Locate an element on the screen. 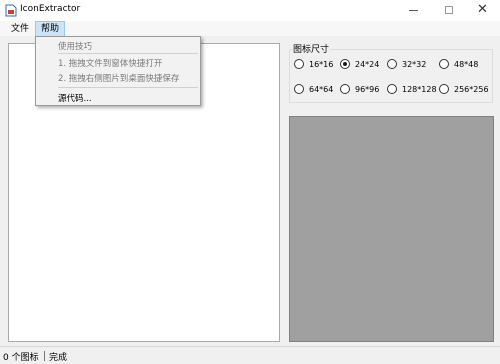  app-icon is located at coordinates (11, 10).